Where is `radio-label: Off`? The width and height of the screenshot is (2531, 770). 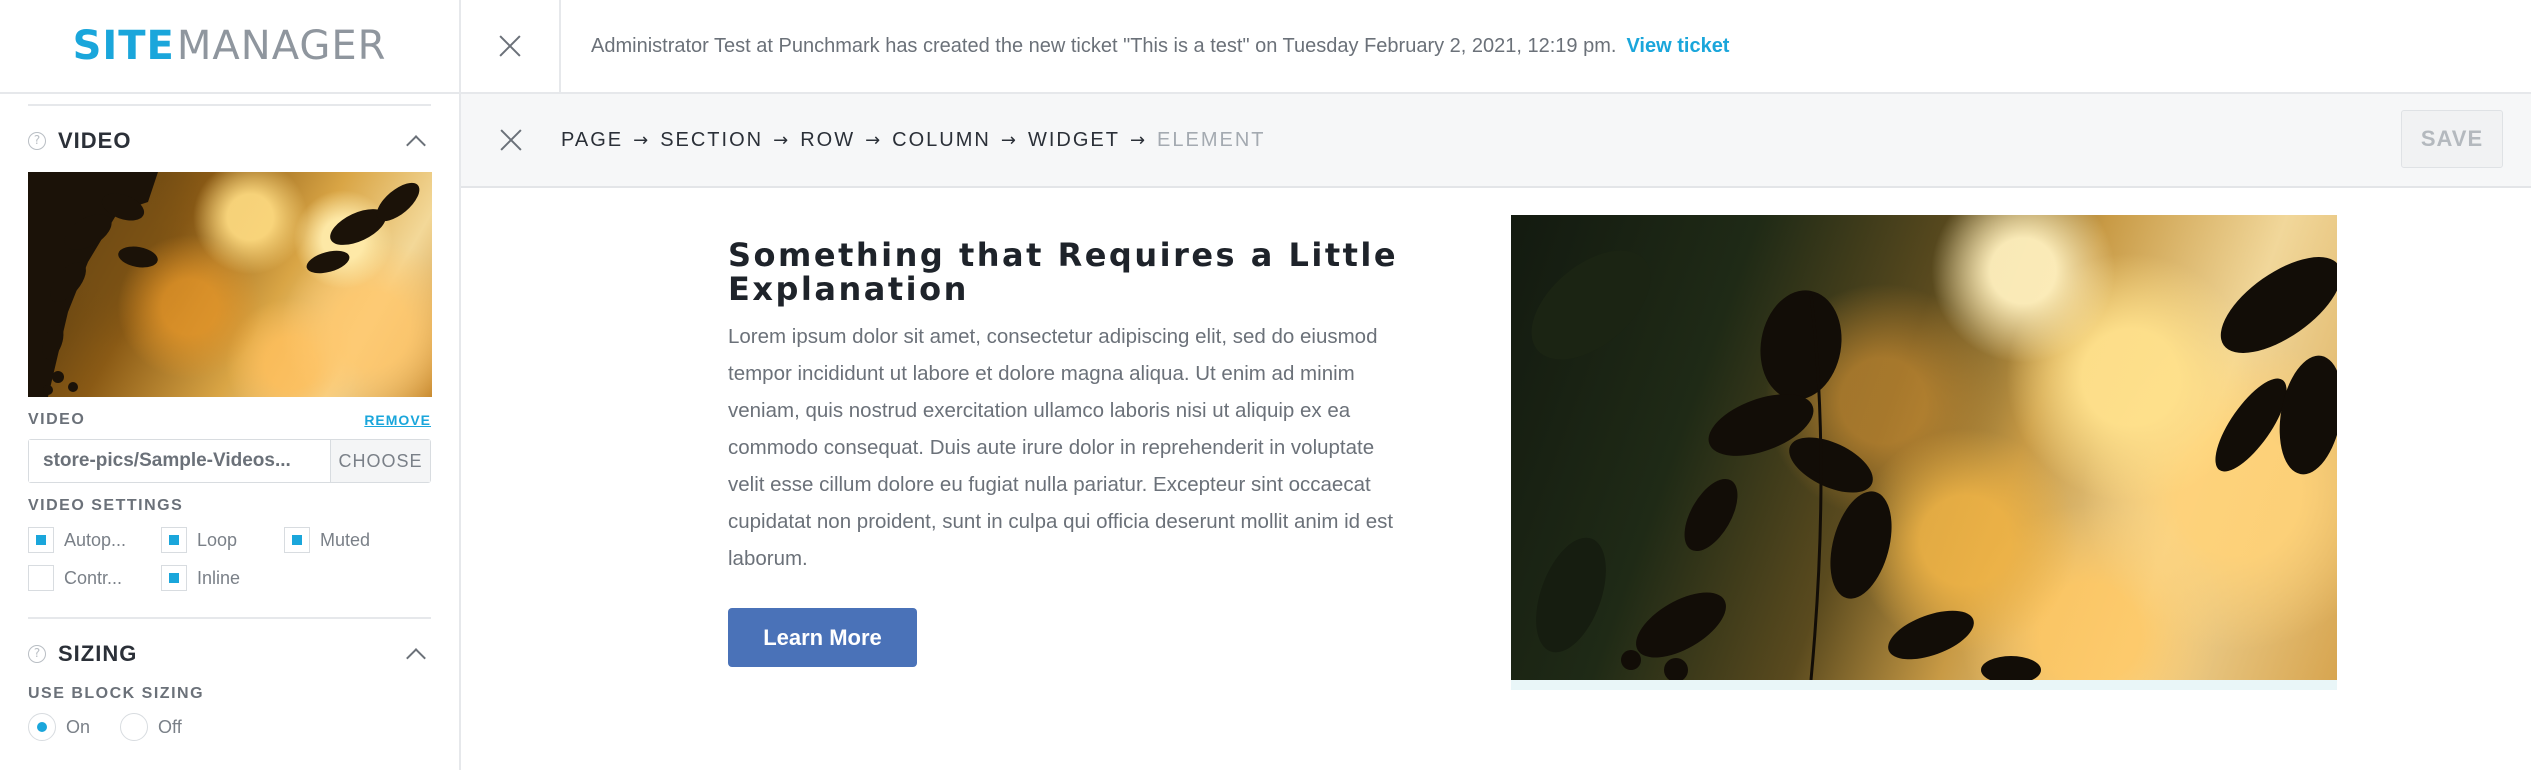
radio-label: Off is located at coordinates (170, 726).